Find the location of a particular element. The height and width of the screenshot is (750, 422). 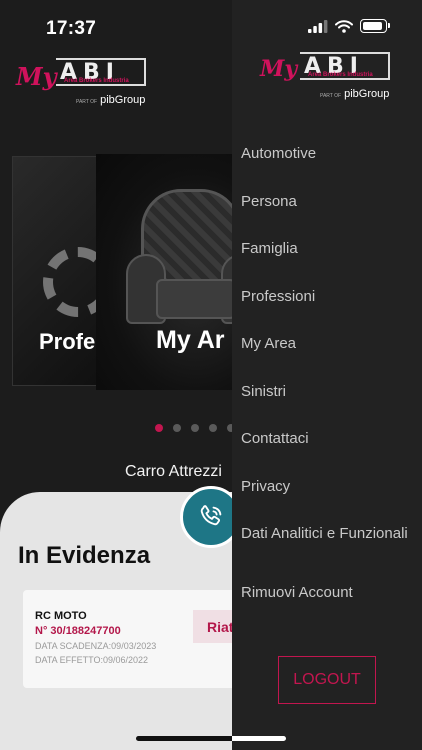

menu-item-automotive: Automotive is located at coordinates (328, 168).